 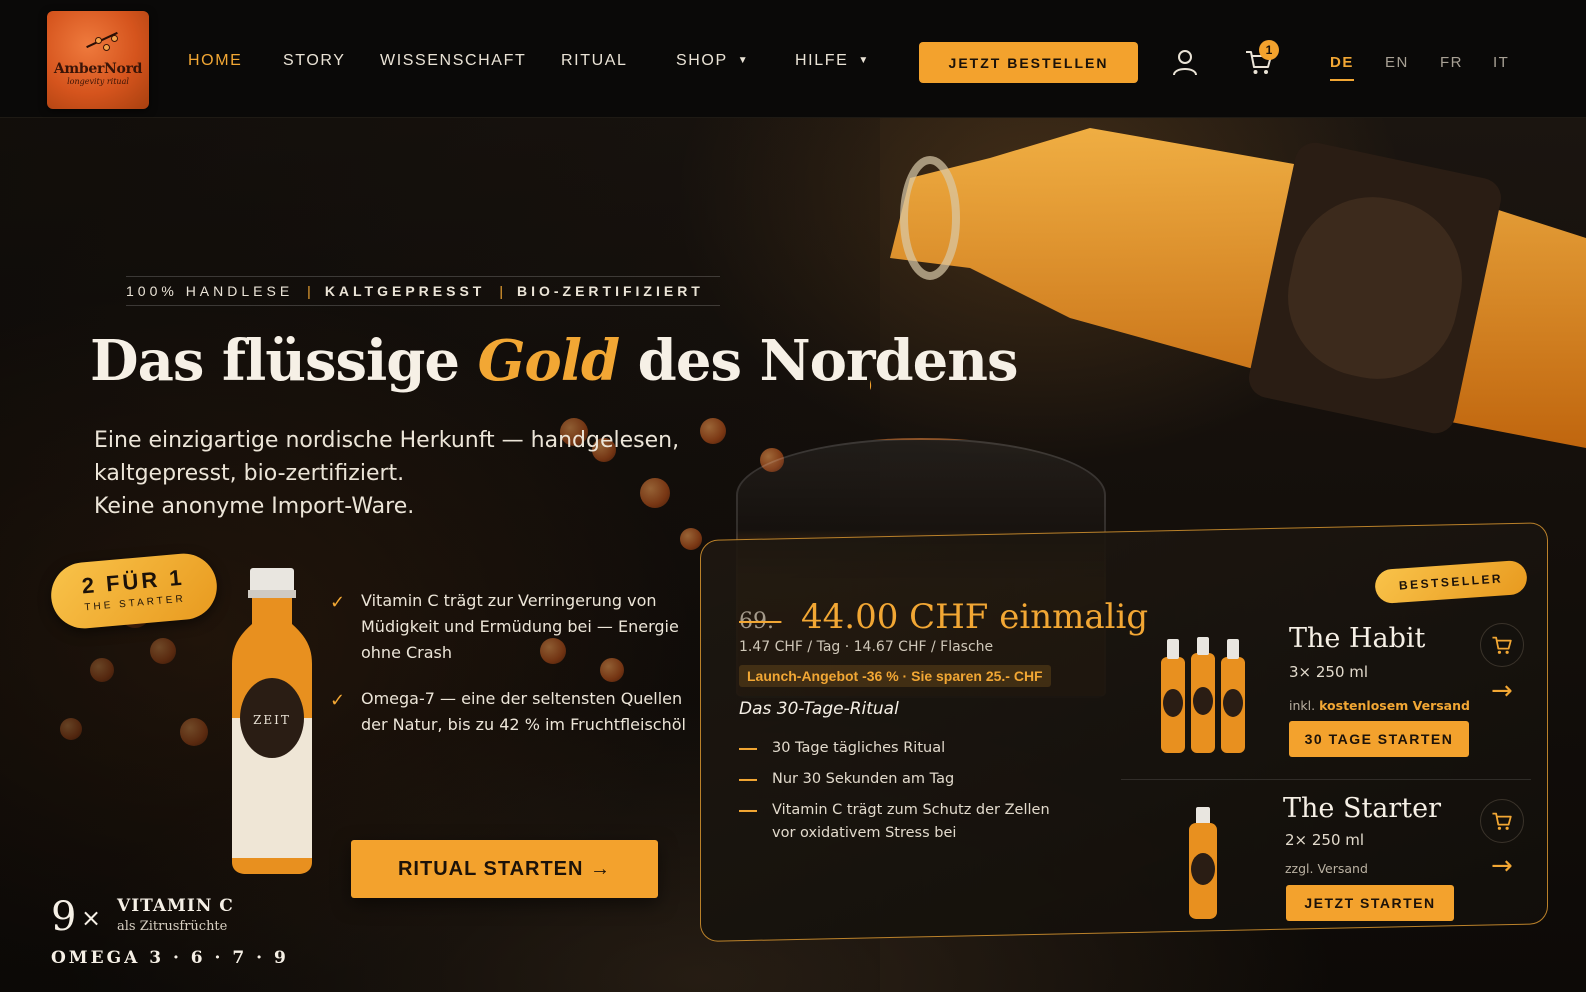 What do you see at coordinates (504, 869) in the screenshot?
I see `start-ritual-button: RITUAL STARTEN →` at bounding box center [504, 869].